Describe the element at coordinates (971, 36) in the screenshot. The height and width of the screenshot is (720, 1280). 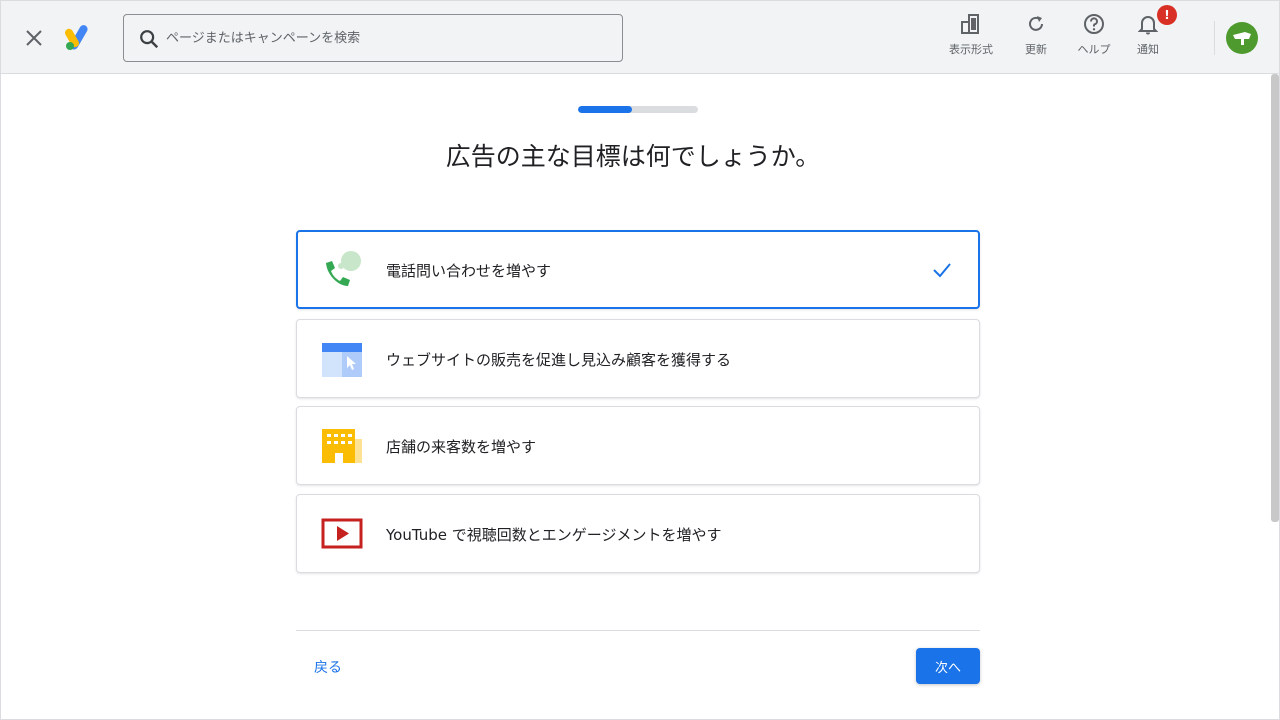
I see `view-format-button: 表示形式` at that location.